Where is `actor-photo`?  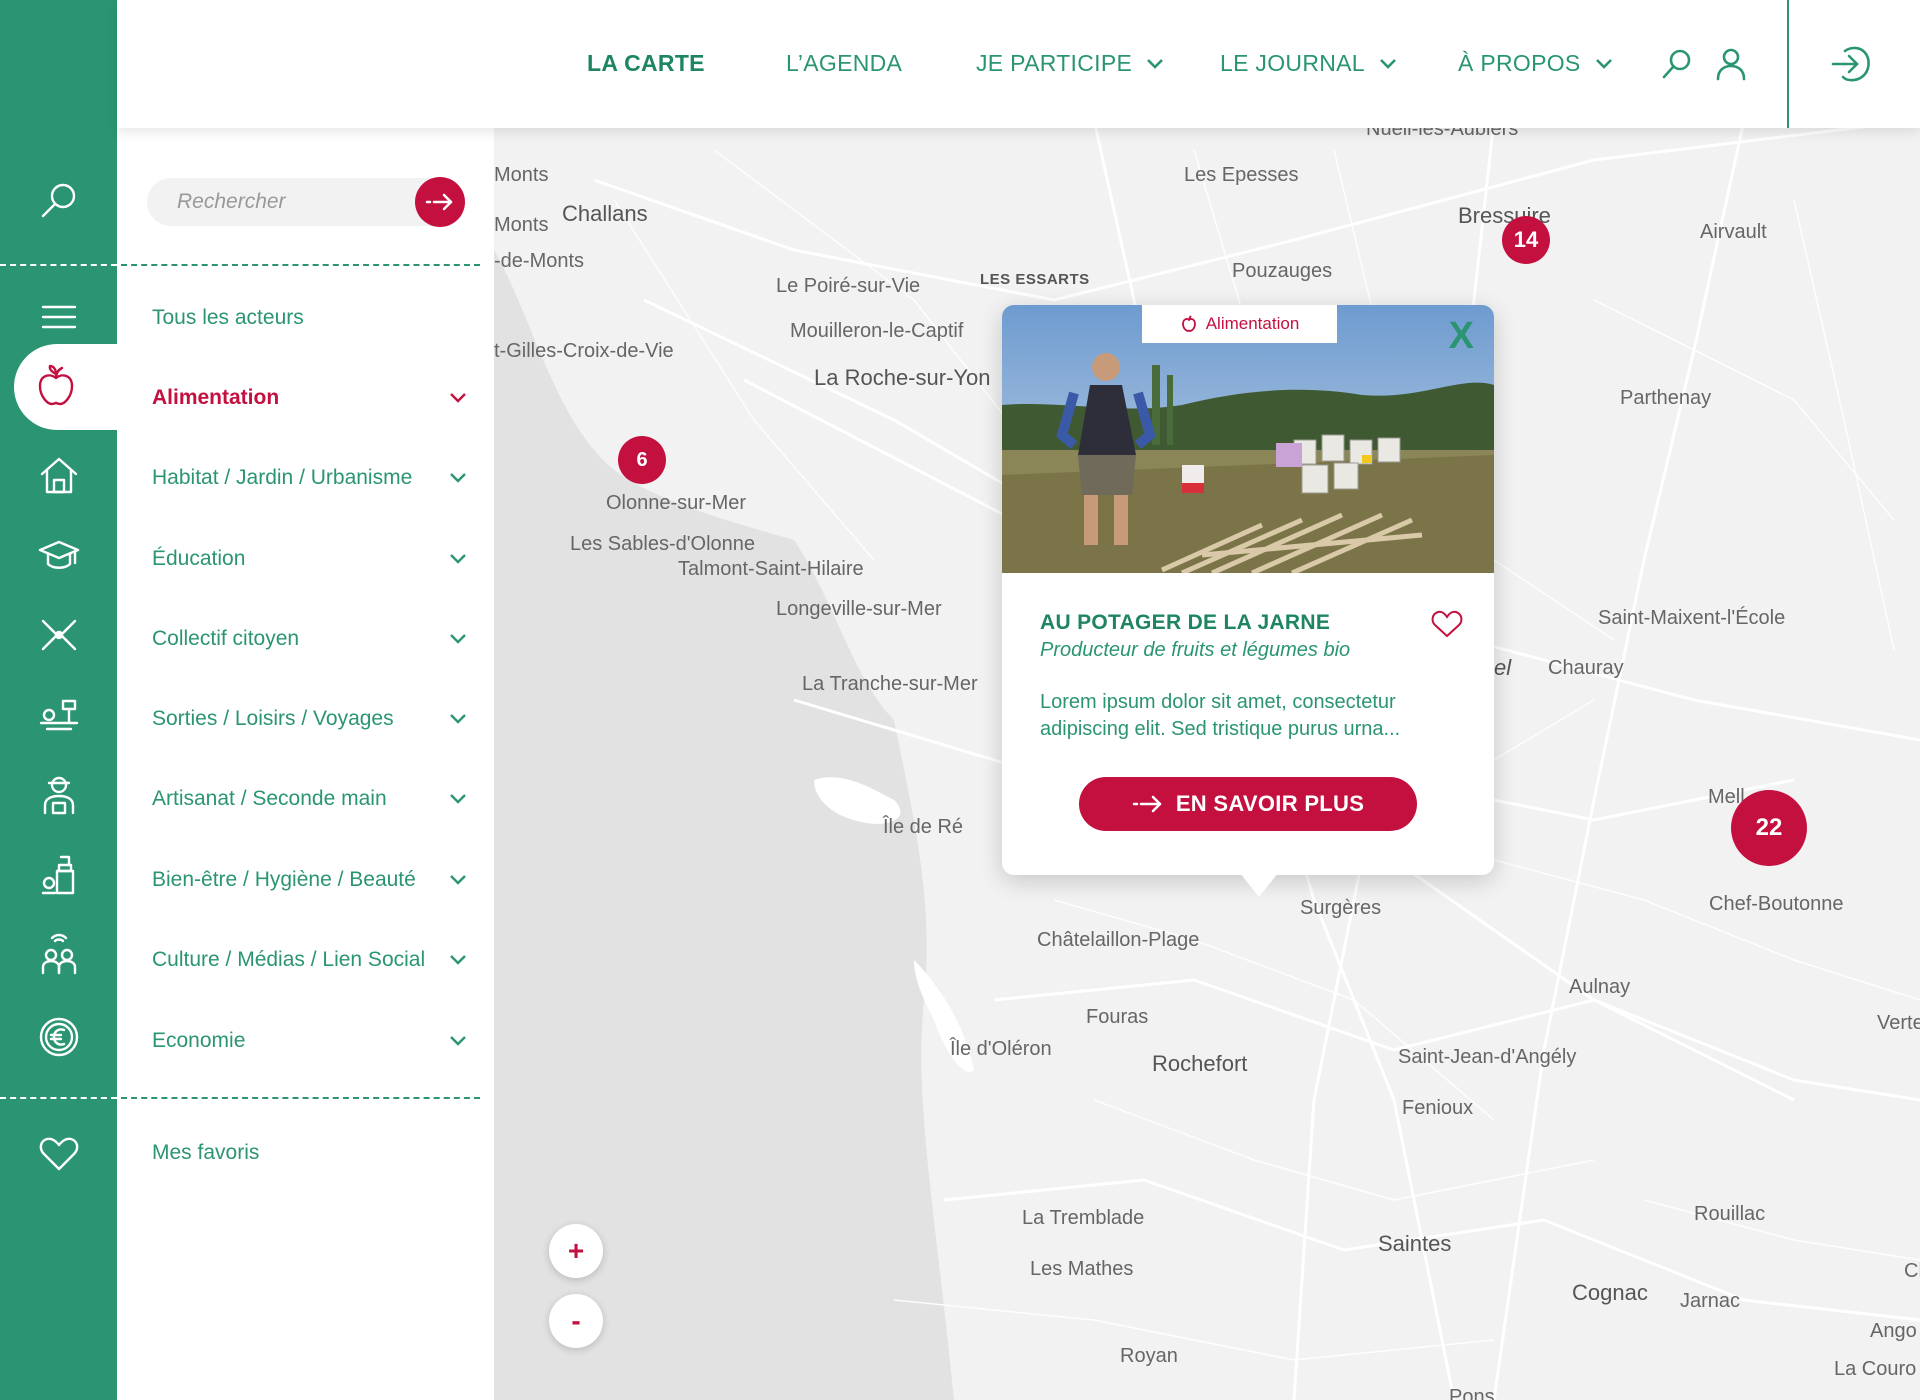 actor-photo is located at coordinates (1248, 439).